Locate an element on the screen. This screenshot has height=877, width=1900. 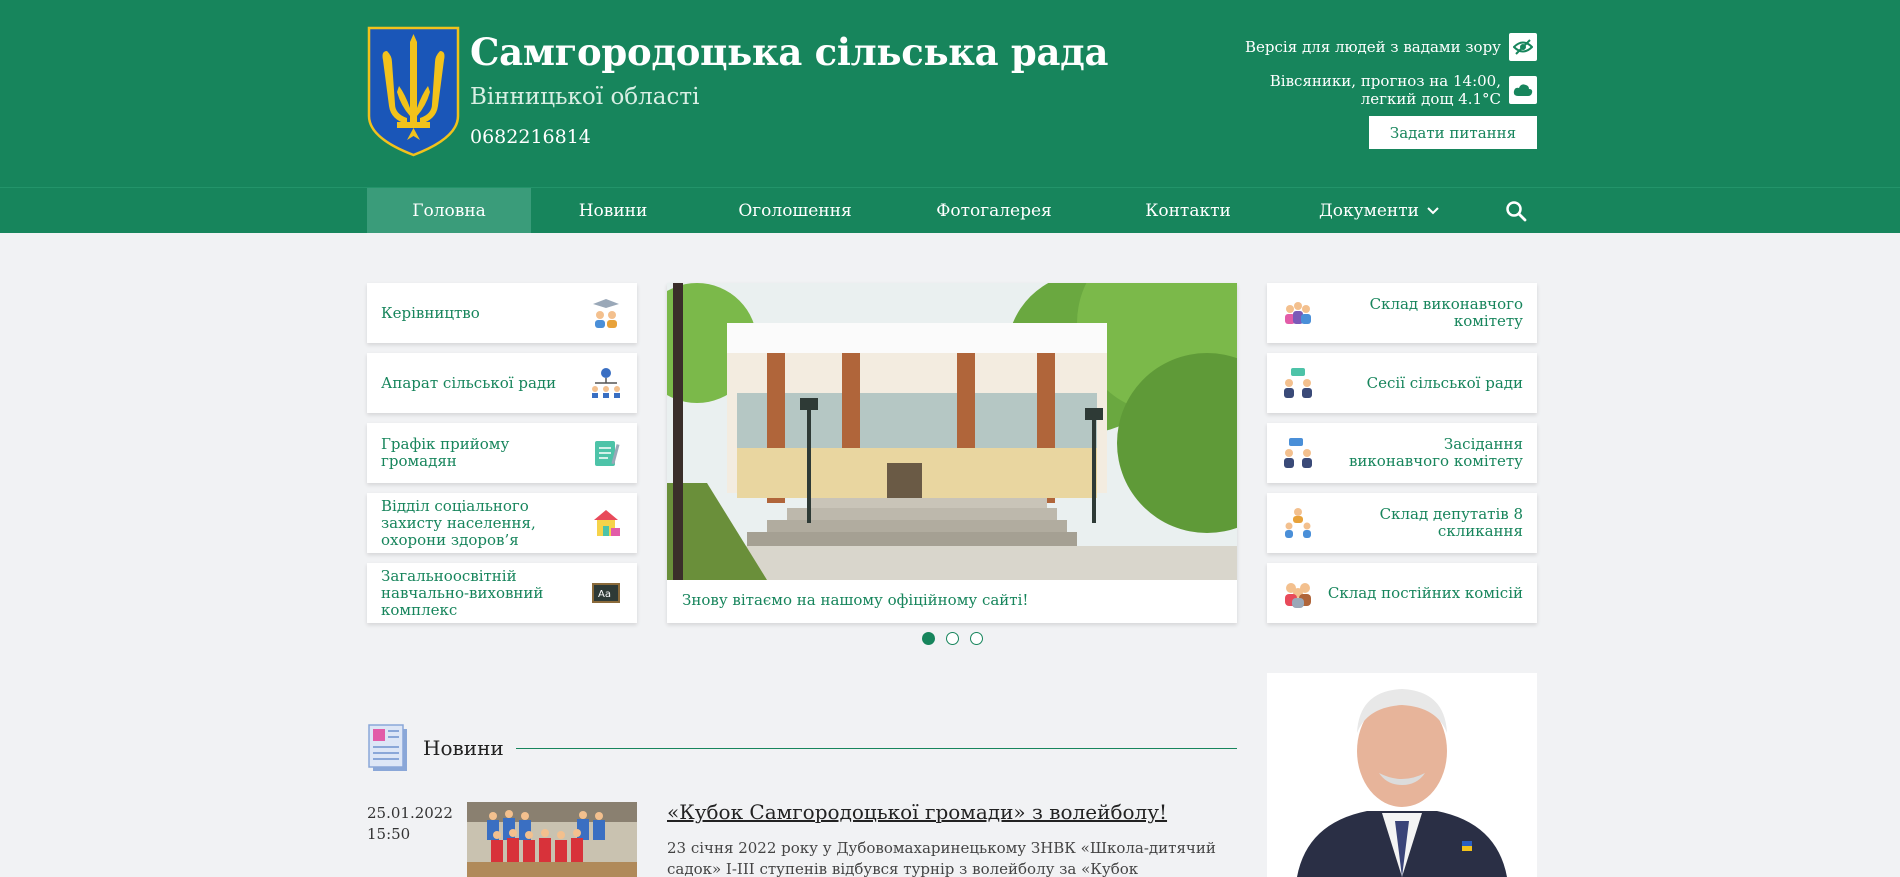
site-title: Самгородоцька сільська рада is located at coordinates (789, 52).